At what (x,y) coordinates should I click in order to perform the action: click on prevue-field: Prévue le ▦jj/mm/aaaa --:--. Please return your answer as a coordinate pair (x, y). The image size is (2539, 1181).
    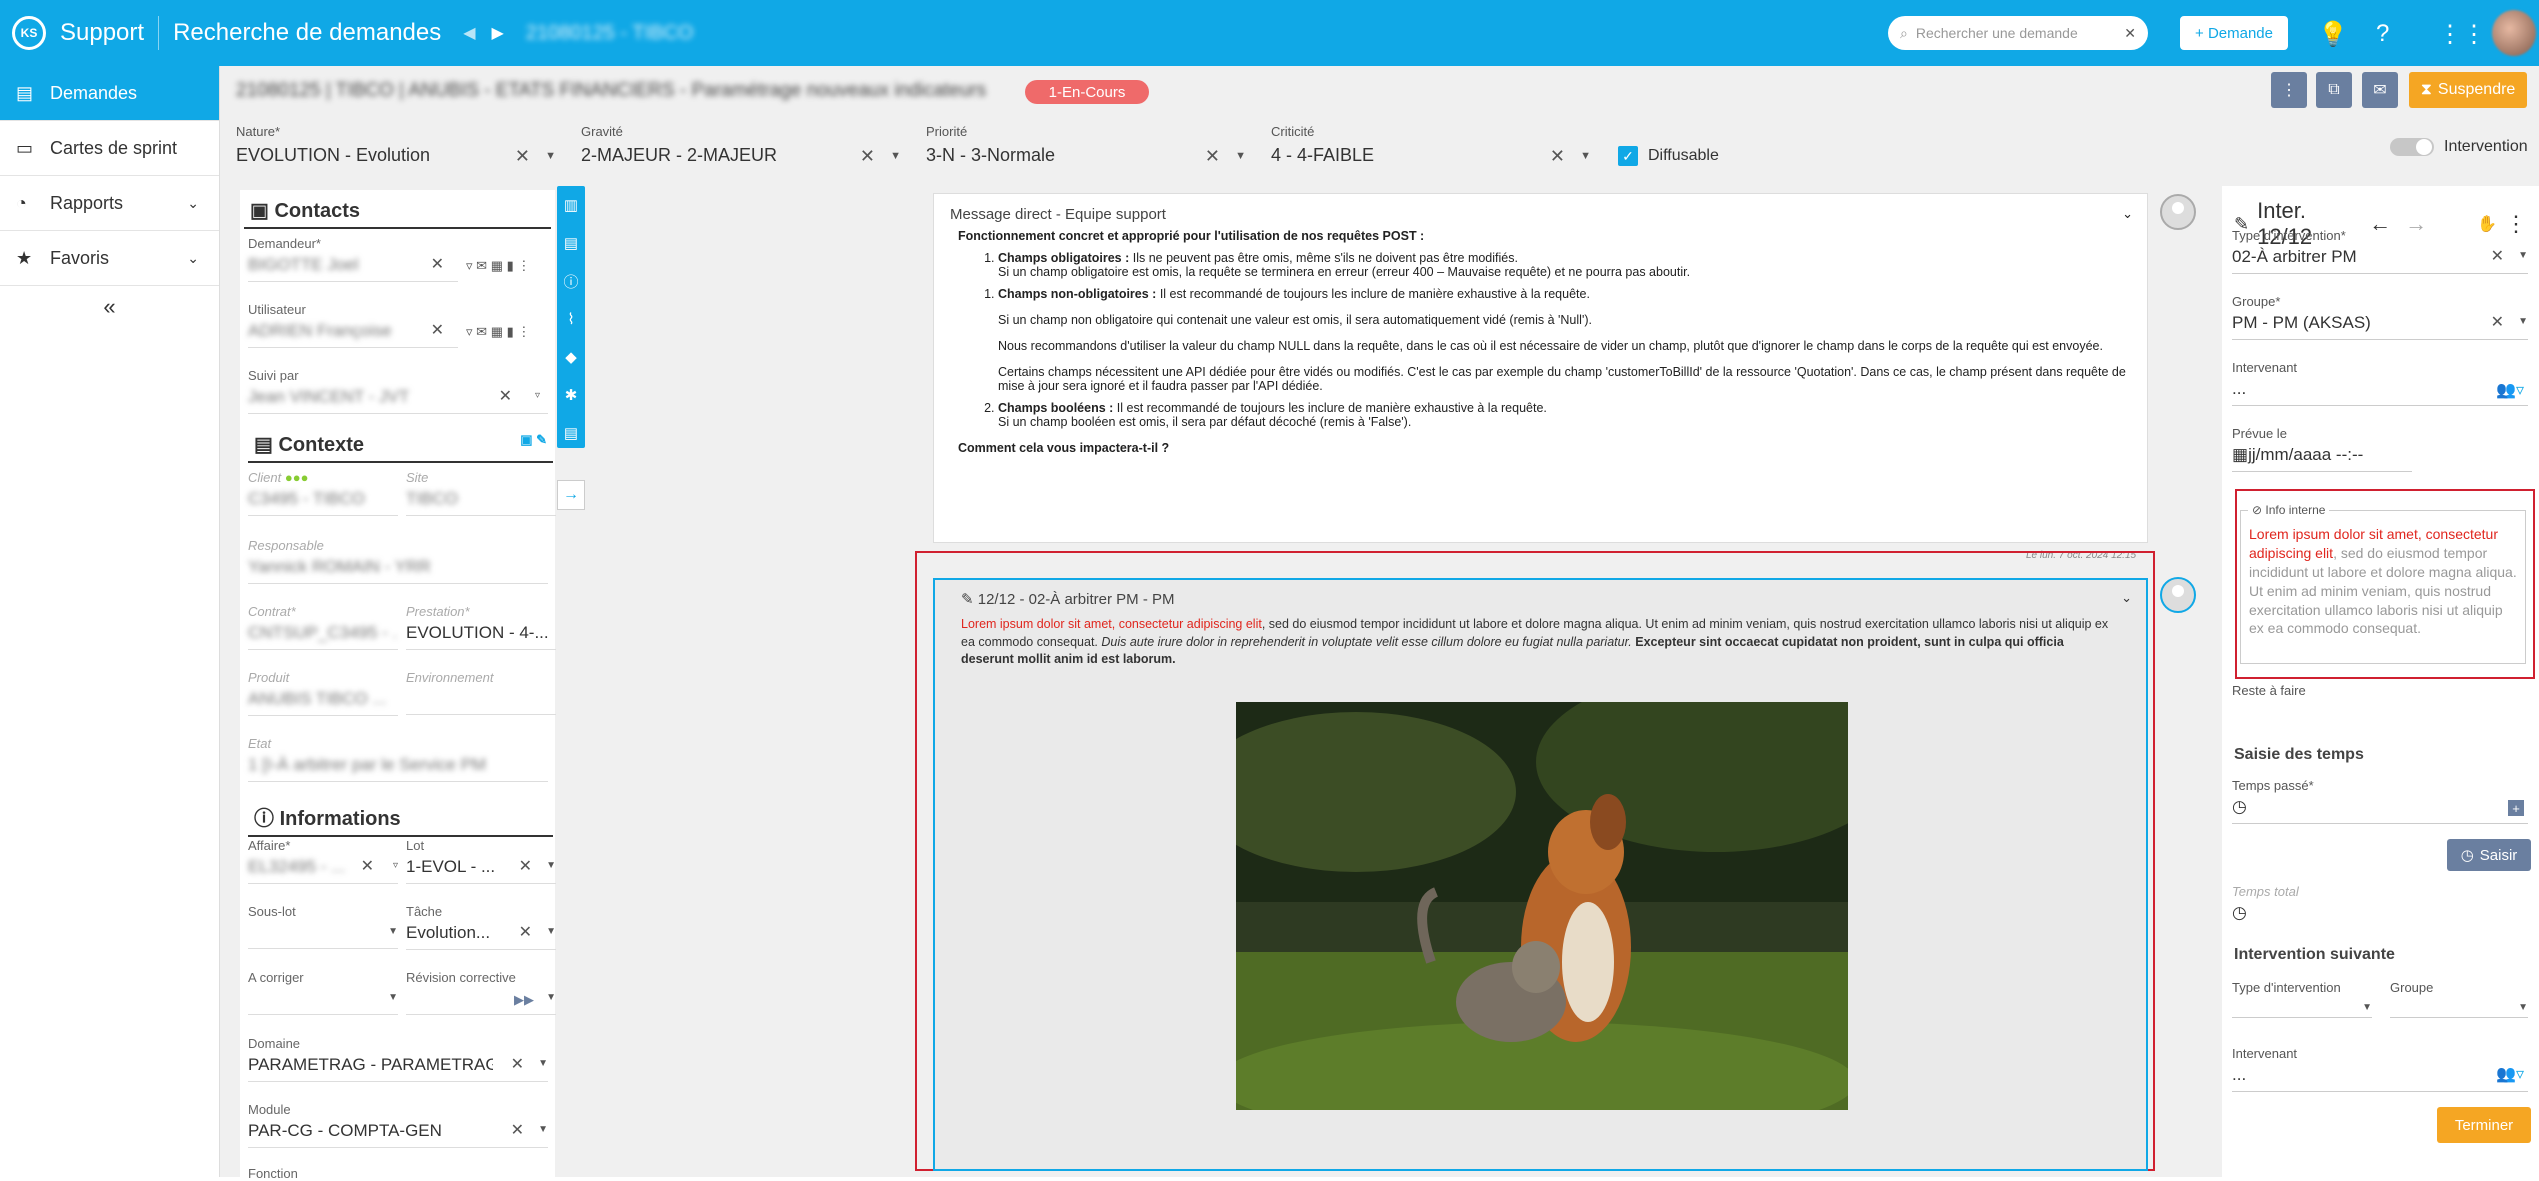
    Looking at the image, I should click on (2380, 449).